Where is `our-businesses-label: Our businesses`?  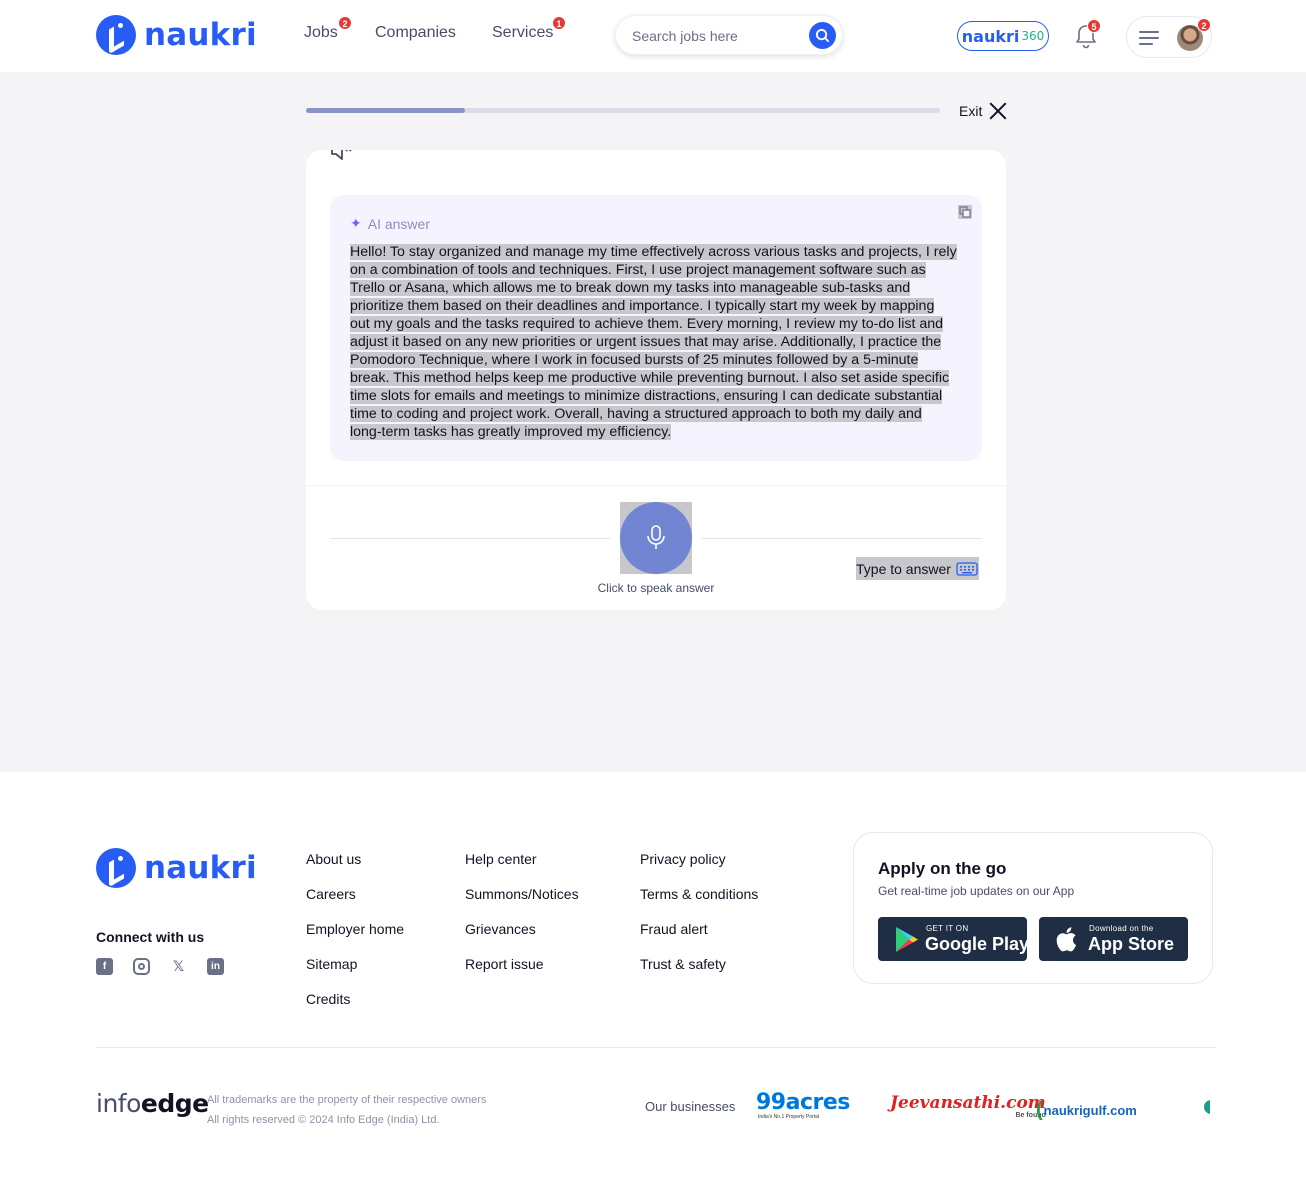
our-businesses-label: Our businesses is located at coordinates (690, 1106).